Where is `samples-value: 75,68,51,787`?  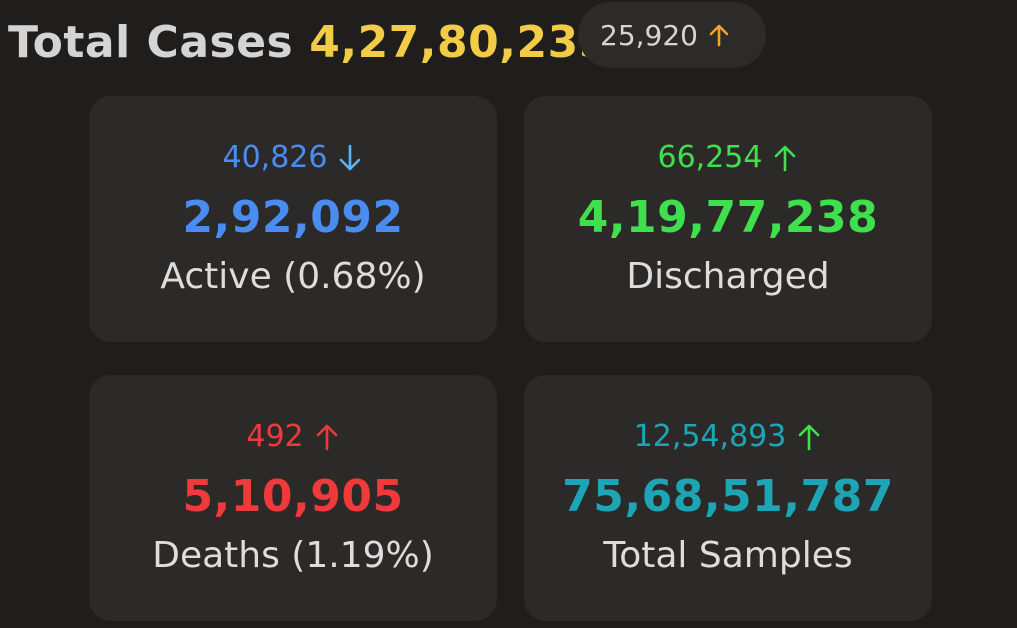
samples-value: 75,68,51,787 is located at coordinates (728, 496).